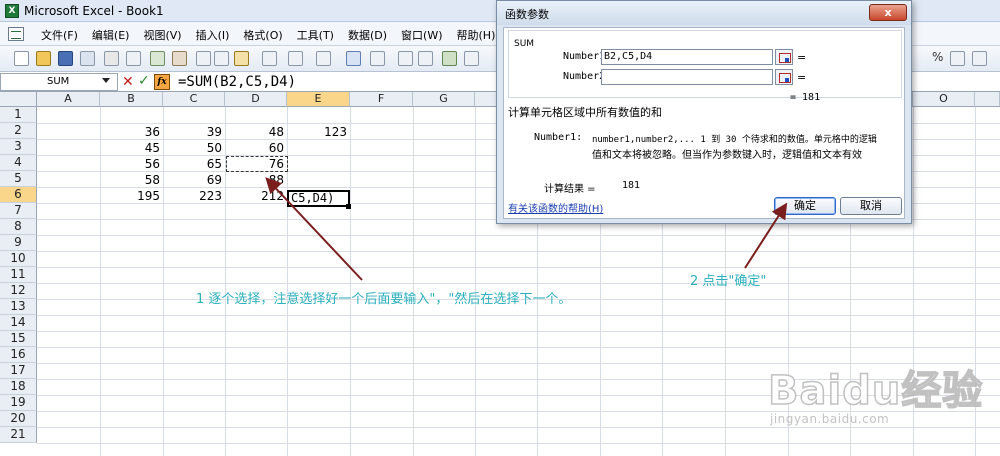  What do you see at coordinates (131, 180) in the screenshot?
I see `cell-b5: 58` at bounding box center [131, 180].